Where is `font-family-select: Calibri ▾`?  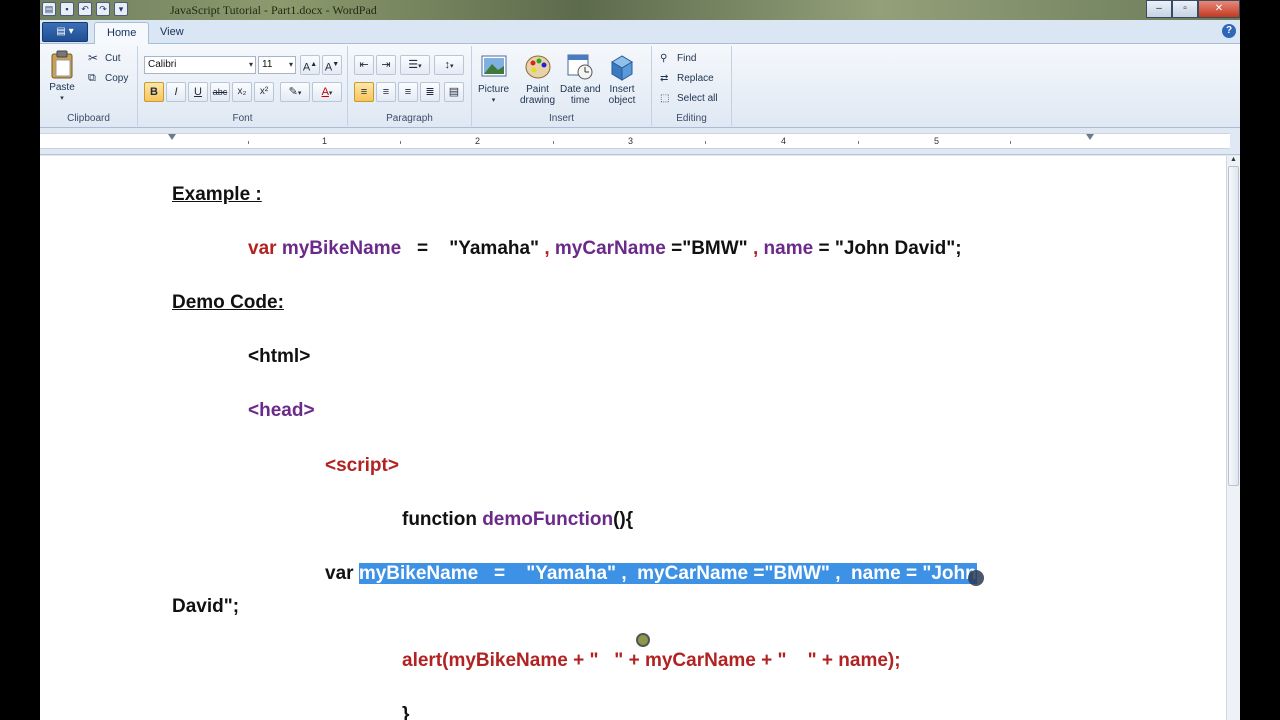 font-family-select: Calibri ▾ is located at coordinates (200, 65).